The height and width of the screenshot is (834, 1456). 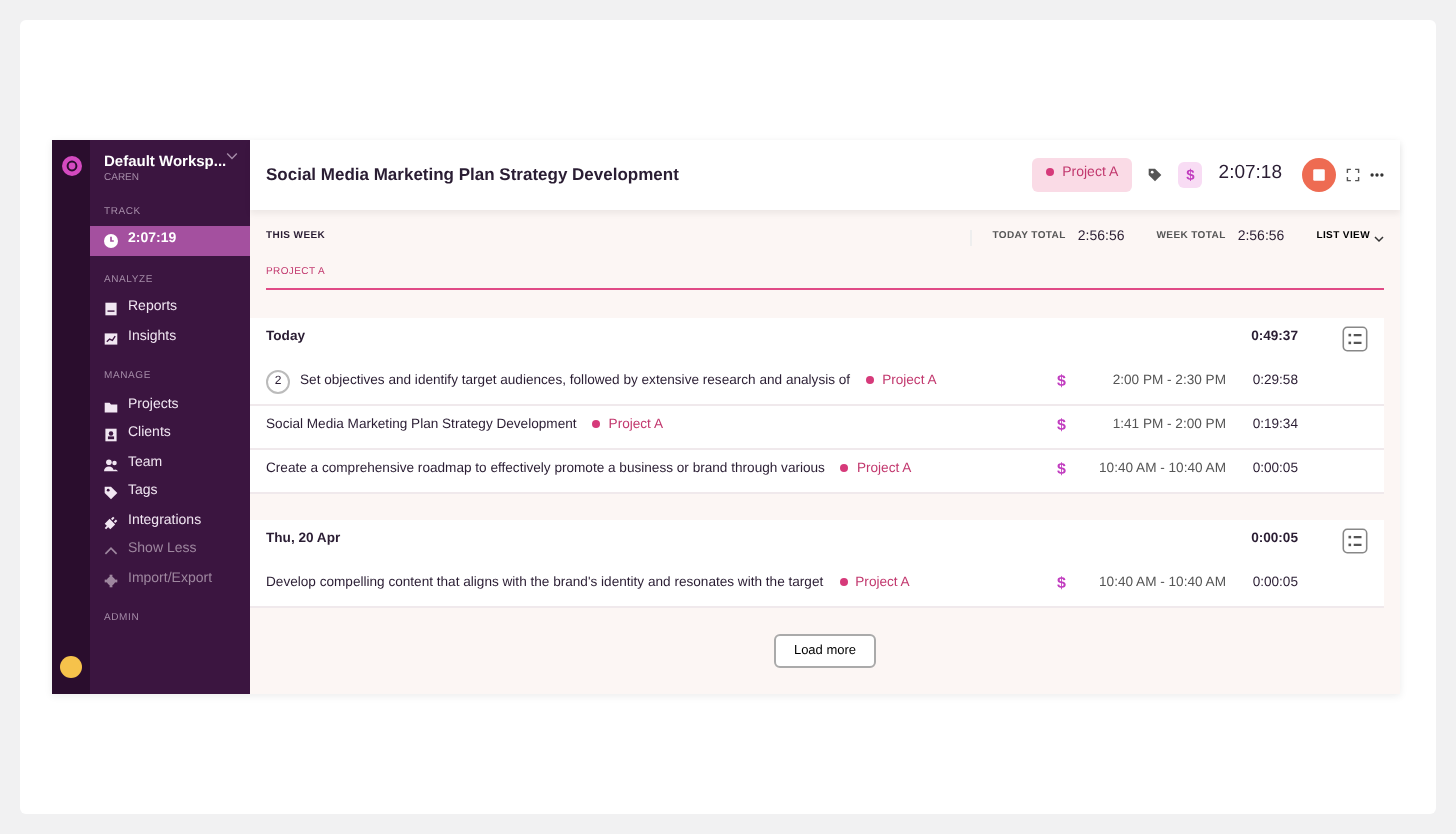 What do you see at coordinates (1319, 175) in the screenshot?
I see `stop-button` at bounding box center [1319, 175].